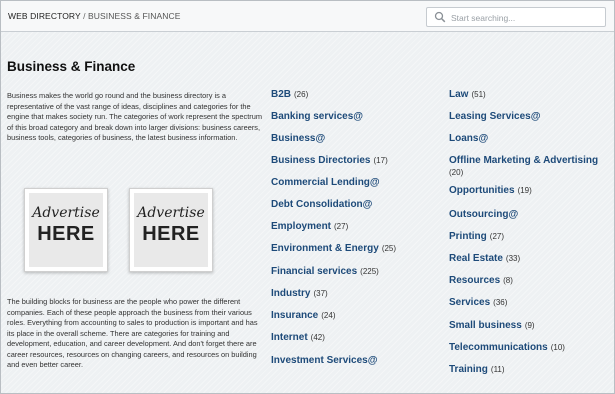 Image resolution: width=615 pixels, height=394 pixels. What do you see at coordinates (474, 280) in the screenshot?
I see `category-link: Resources` at bounding box center [474, 280].